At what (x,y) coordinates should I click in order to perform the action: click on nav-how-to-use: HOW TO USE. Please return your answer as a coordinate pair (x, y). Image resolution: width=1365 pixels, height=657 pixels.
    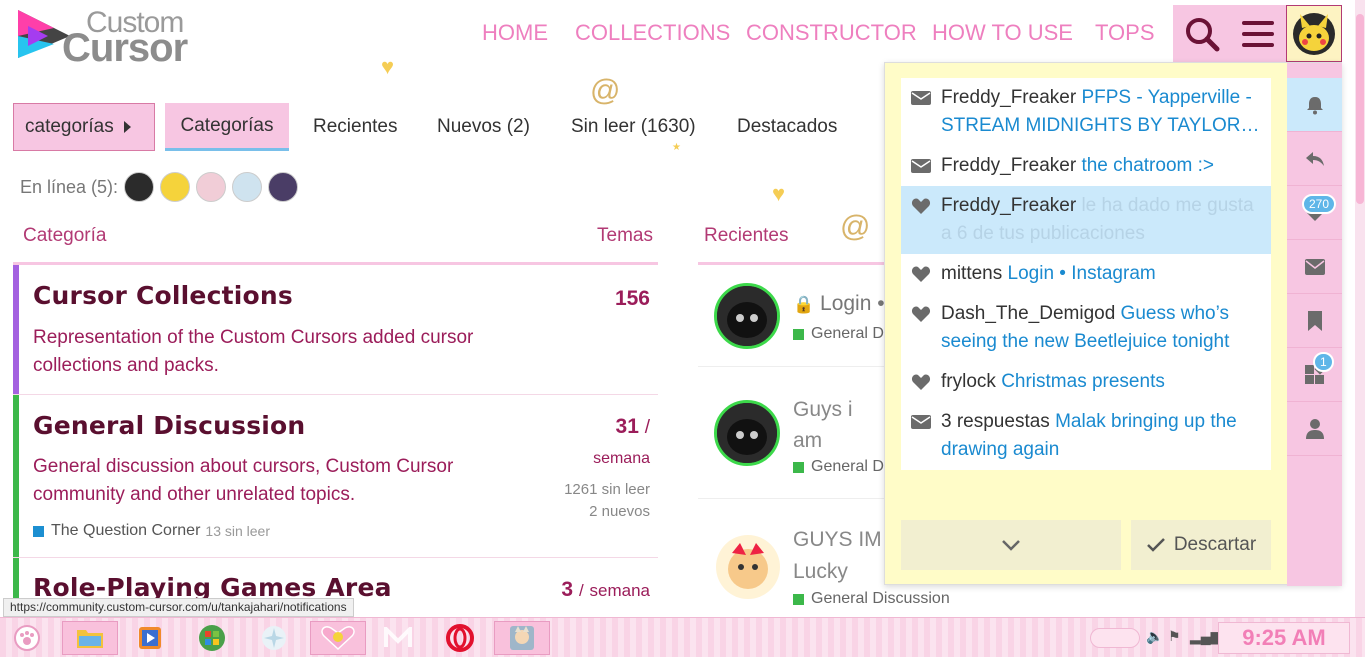
    Looking at the image, I should click on (1002, 33).